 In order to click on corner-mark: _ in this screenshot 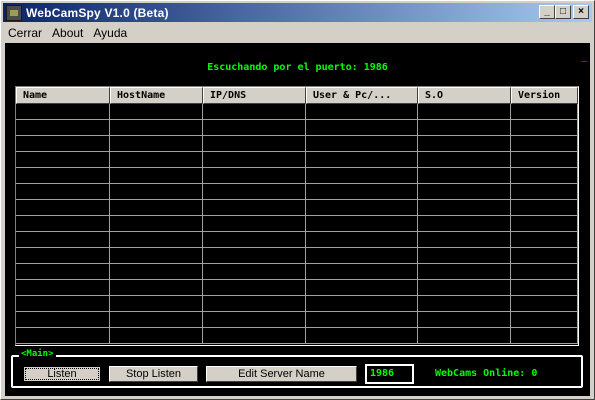, I will do `click(584, 57)`.